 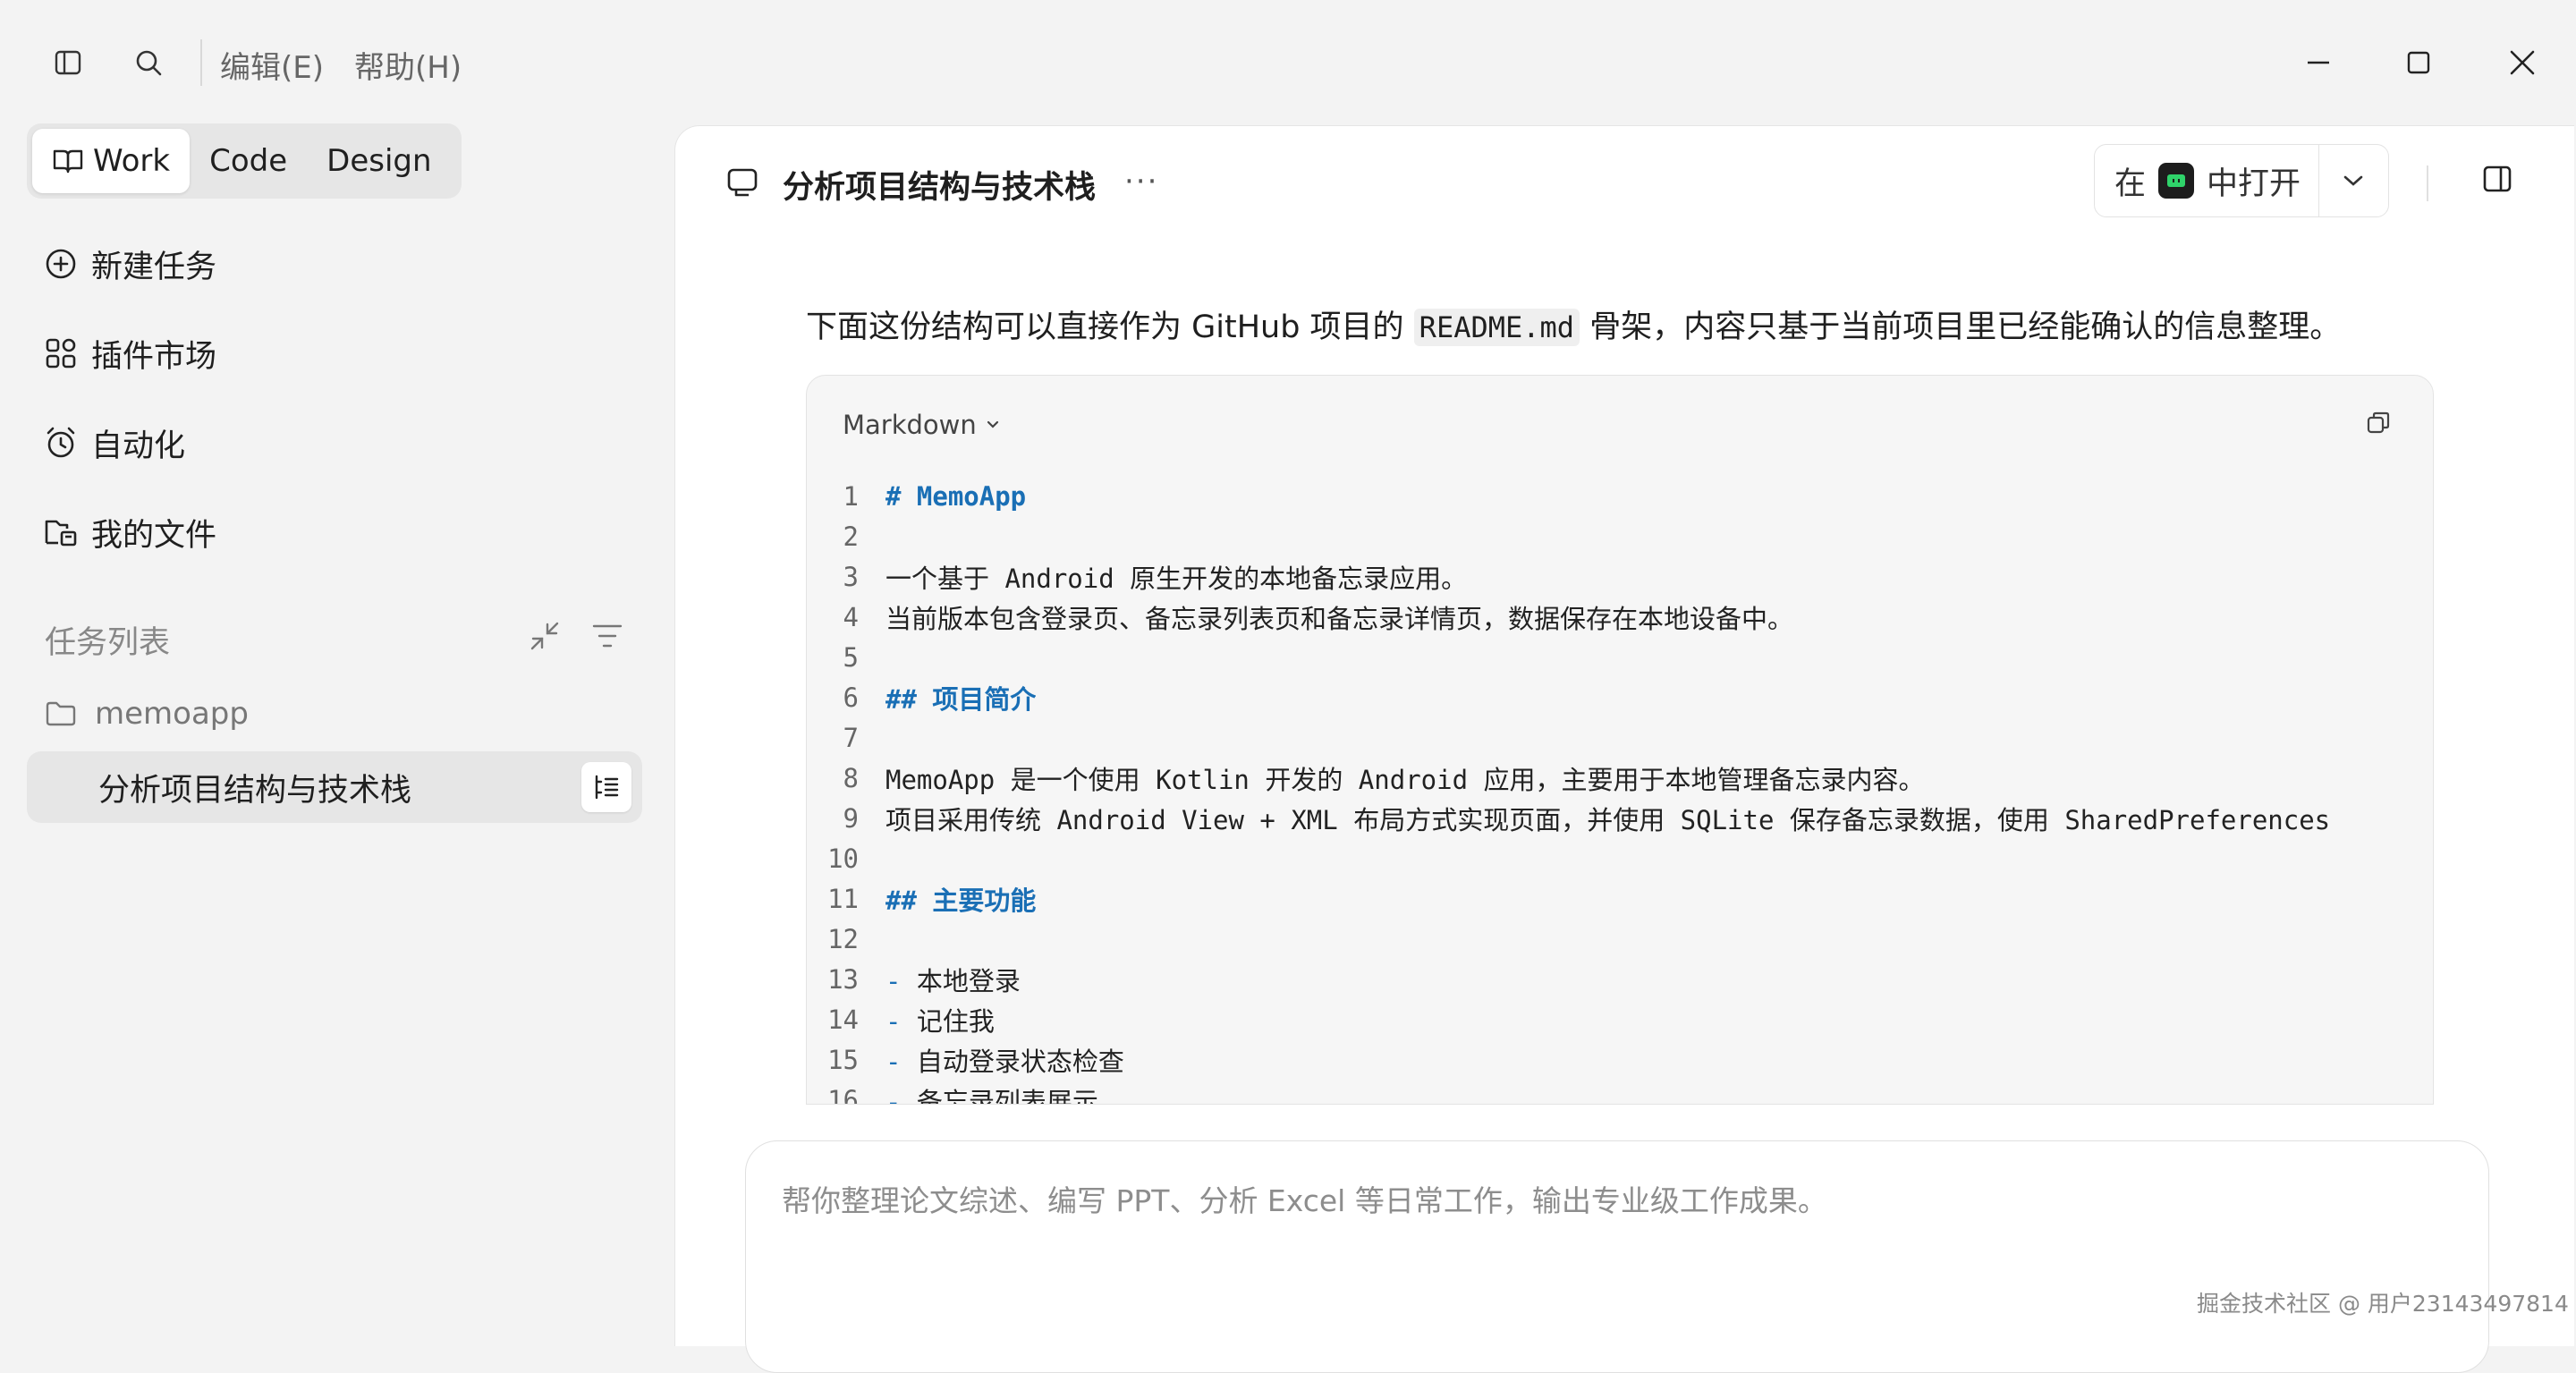 I want to click on mode-design-tab: Design, so click(x=379, y=161).